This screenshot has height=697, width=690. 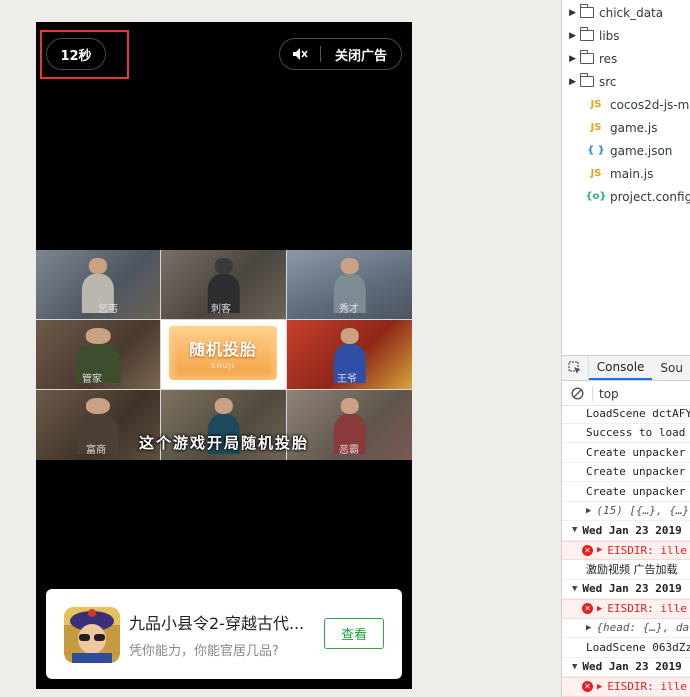 I want to click on tree-folder-item: ▶ res, so click(x=589, y=58).